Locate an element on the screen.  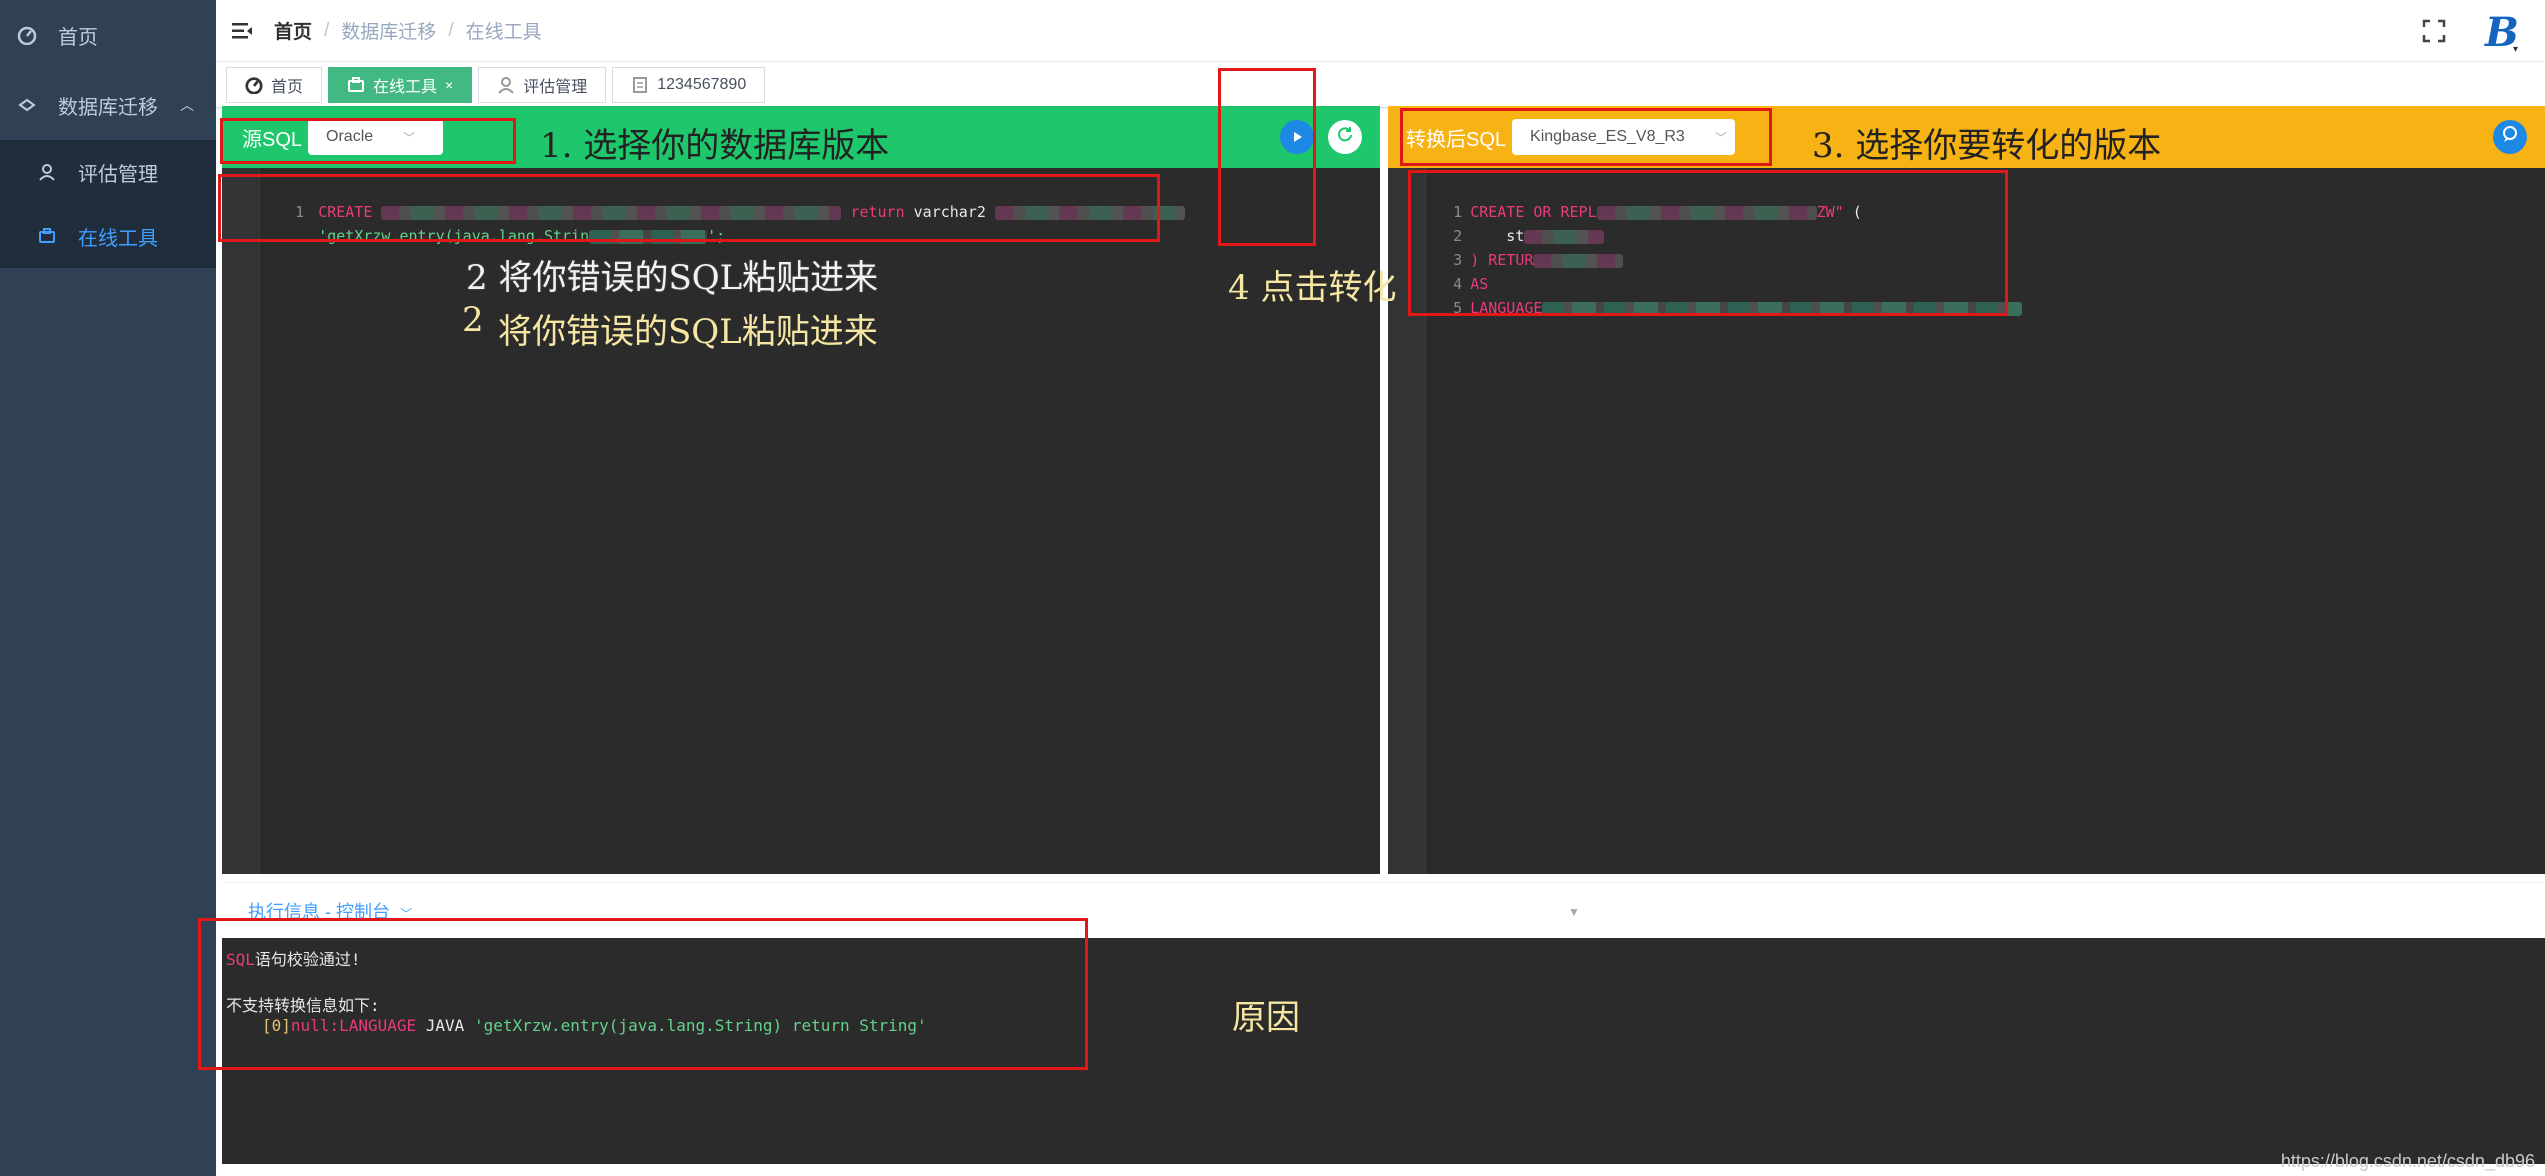
migrate-icon is located at coordinates (27, 105).